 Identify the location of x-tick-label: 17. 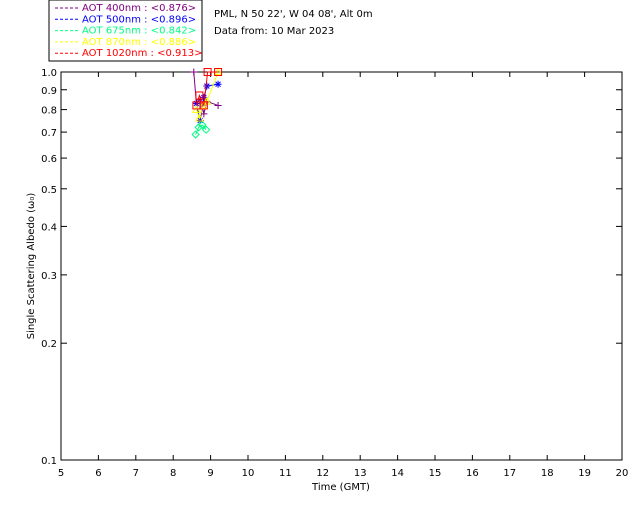
(509, 473).